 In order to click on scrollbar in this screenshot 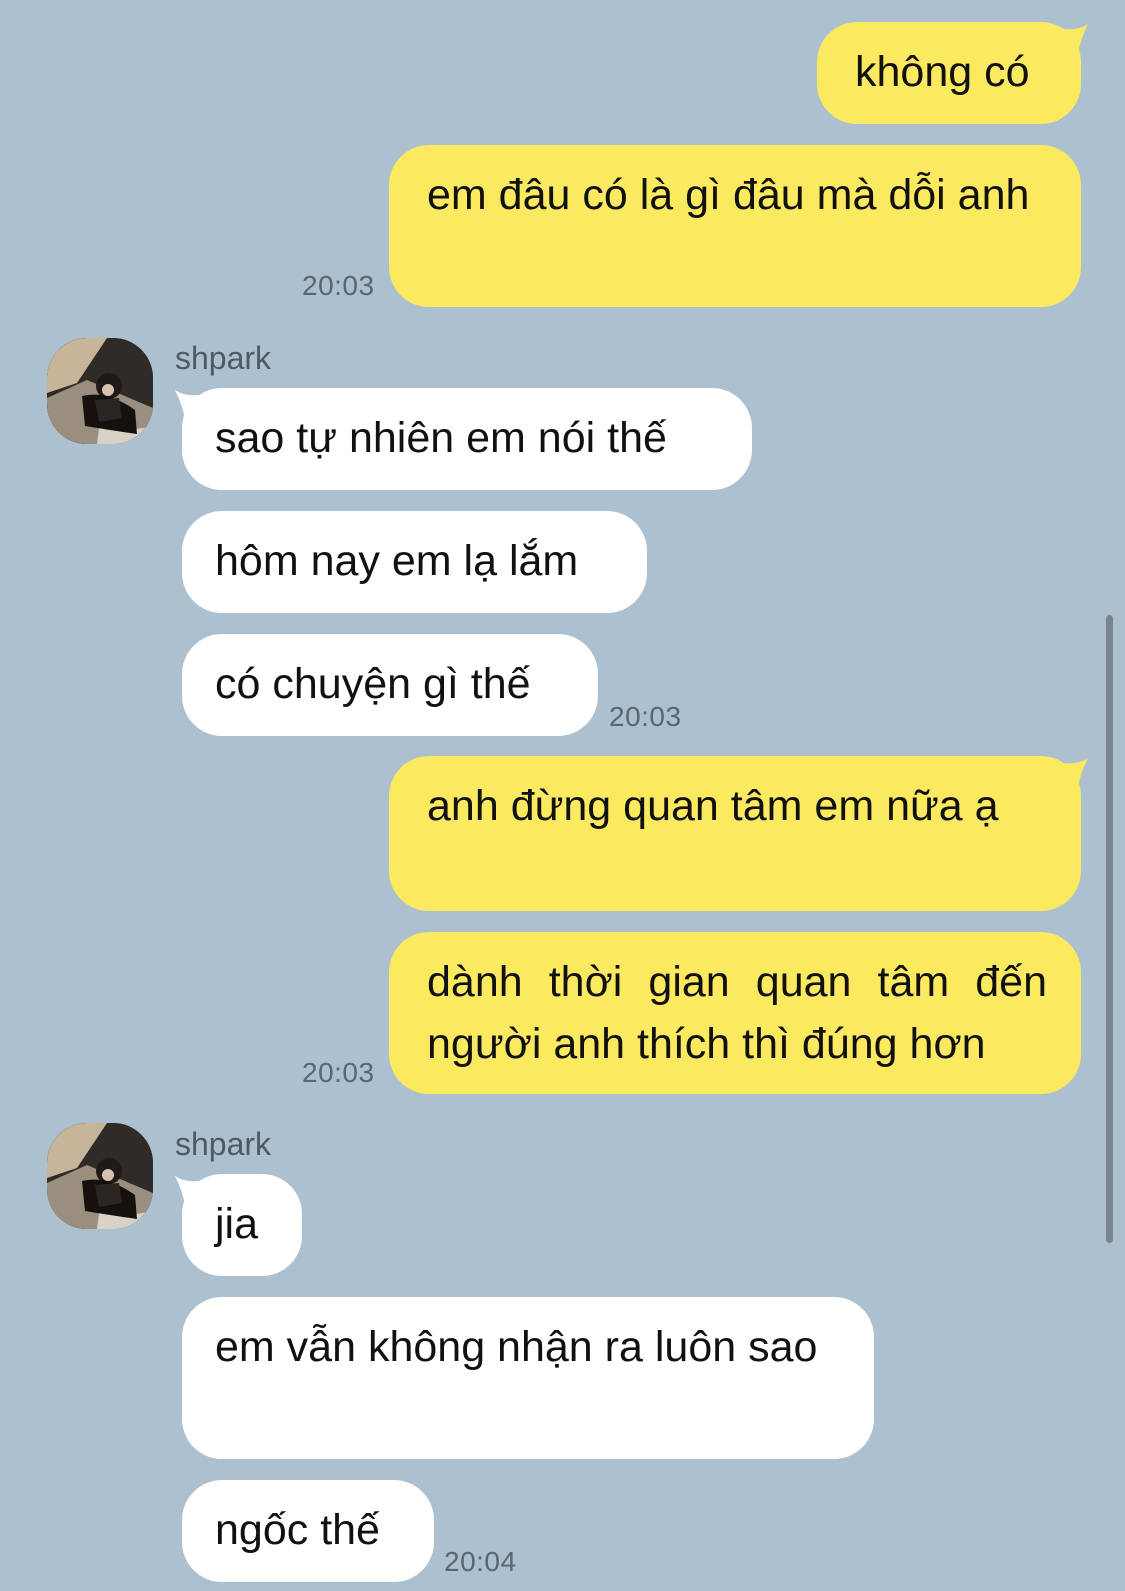, I will do `click(1109, 929)`.